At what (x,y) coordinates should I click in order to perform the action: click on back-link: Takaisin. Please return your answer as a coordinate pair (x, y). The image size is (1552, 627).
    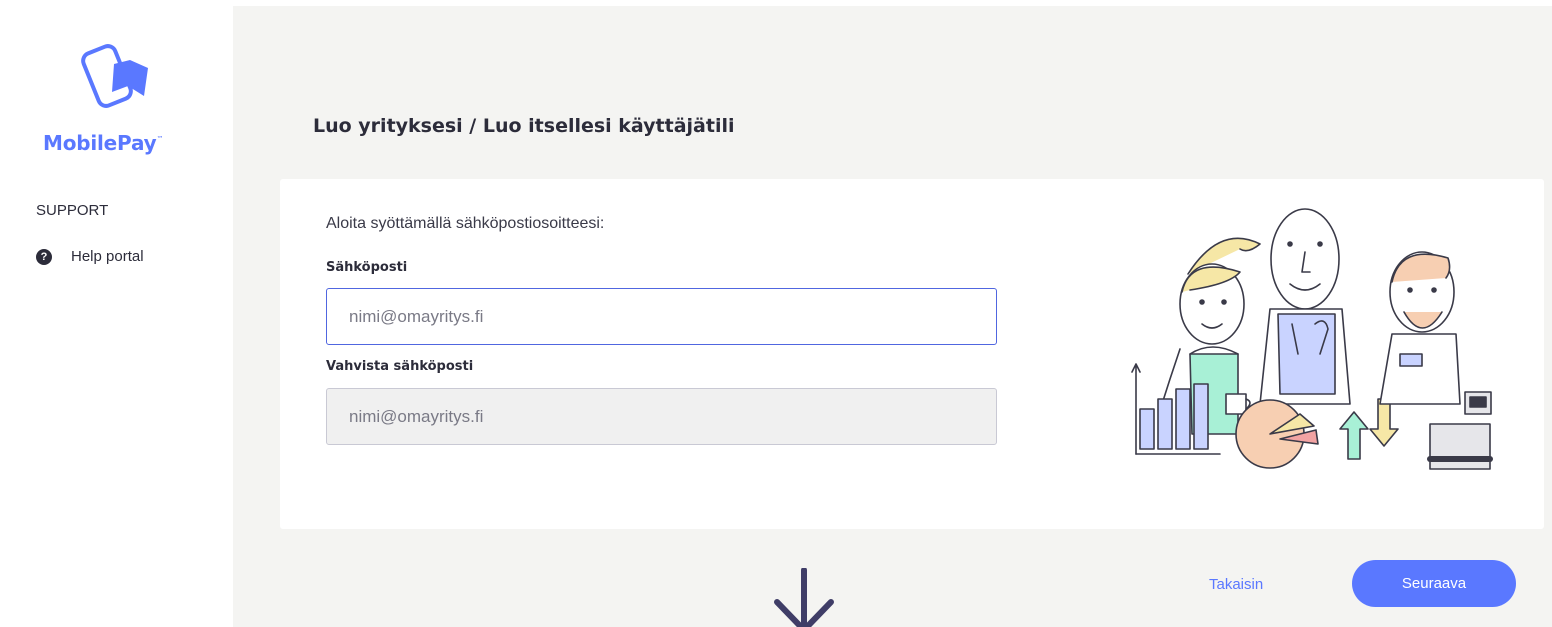
    Looking at the image, I should click on (1236, 584).